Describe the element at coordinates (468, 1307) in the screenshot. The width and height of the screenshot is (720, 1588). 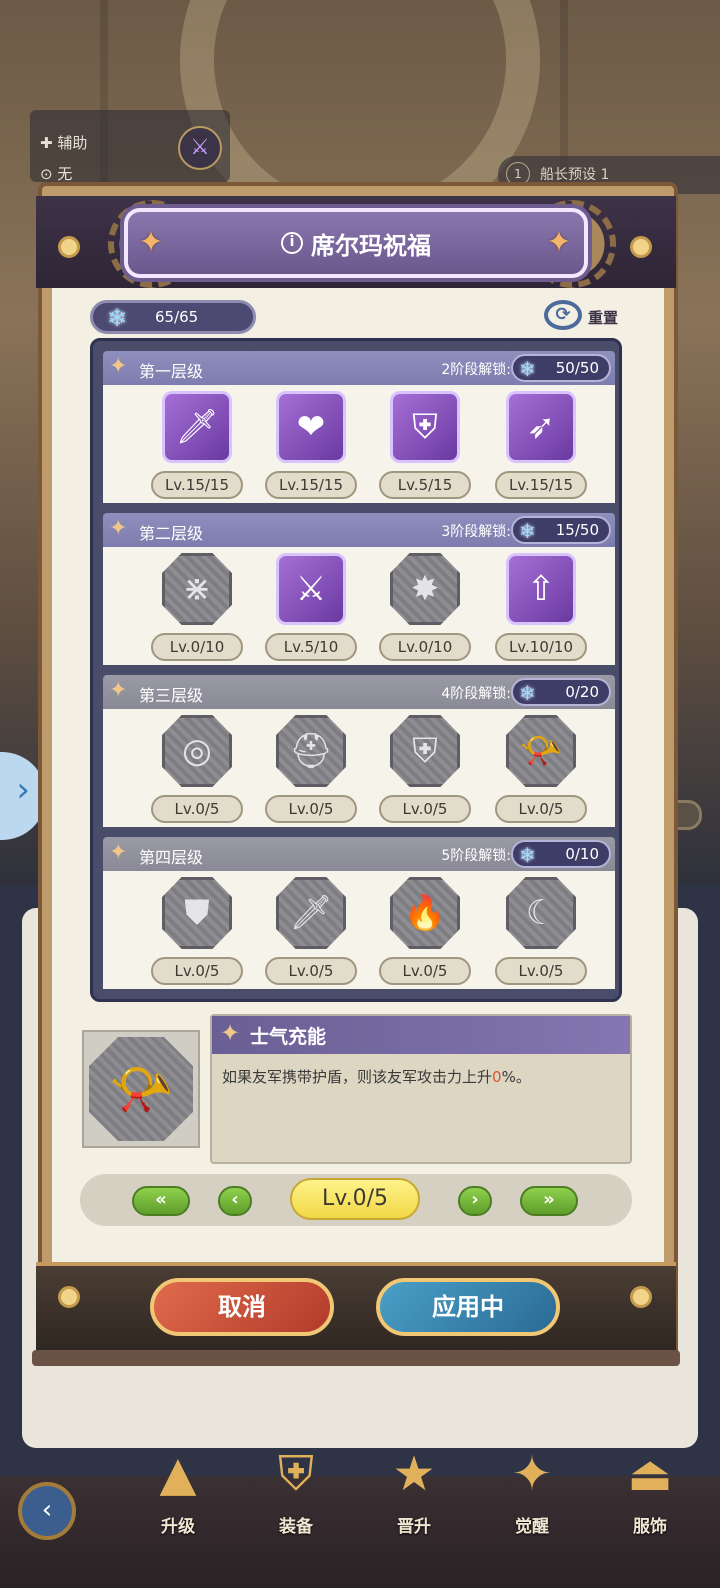
I see `apply-button: 应用中` at that location.